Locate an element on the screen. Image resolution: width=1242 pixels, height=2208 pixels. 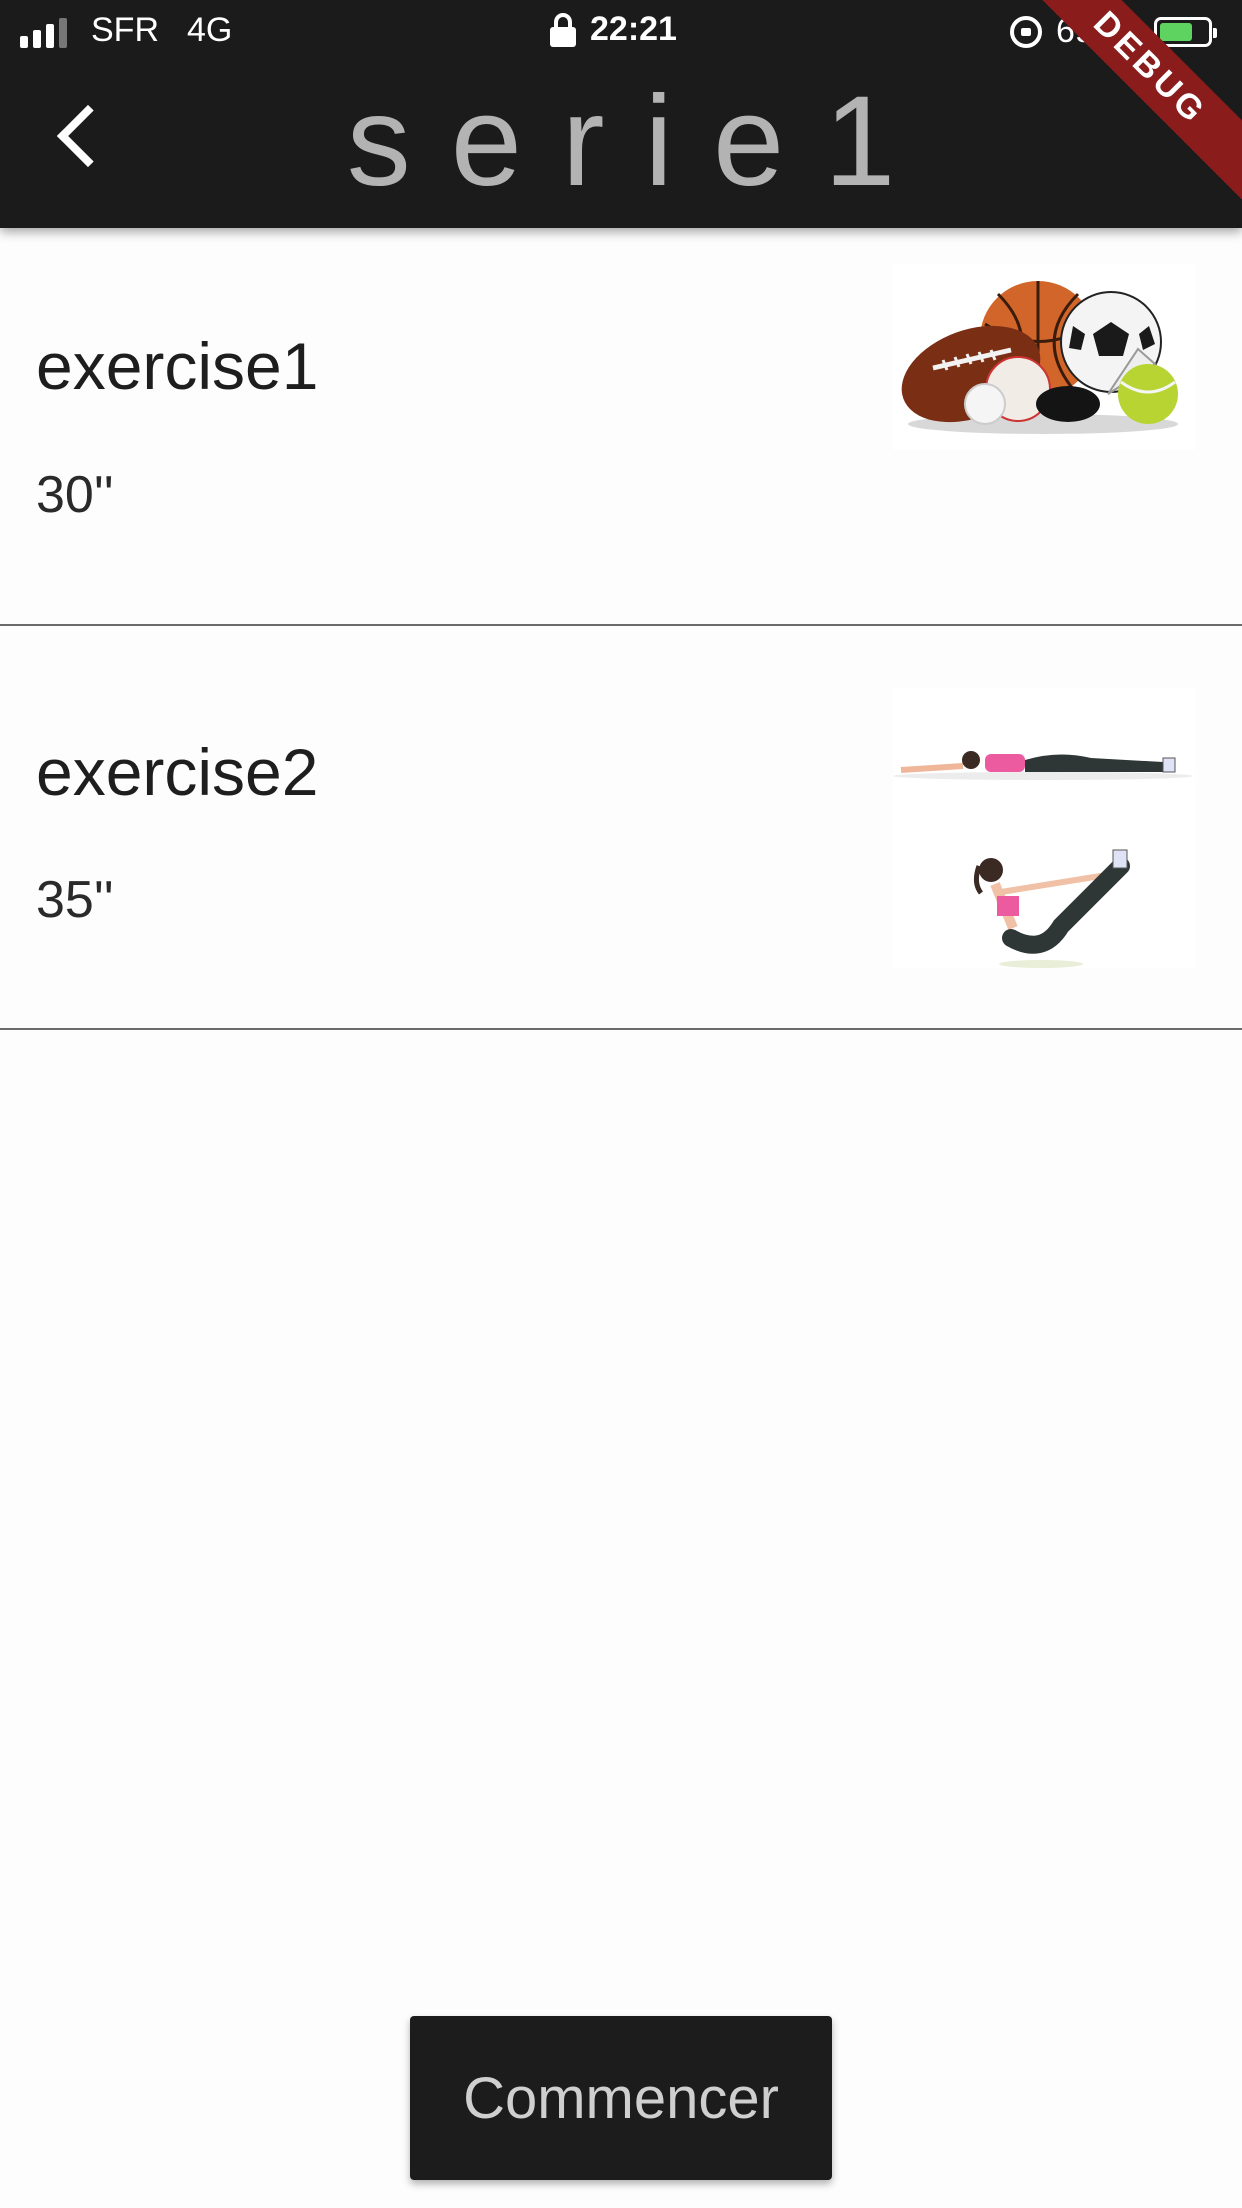
lock-icon is located at coordinates (563, 29).